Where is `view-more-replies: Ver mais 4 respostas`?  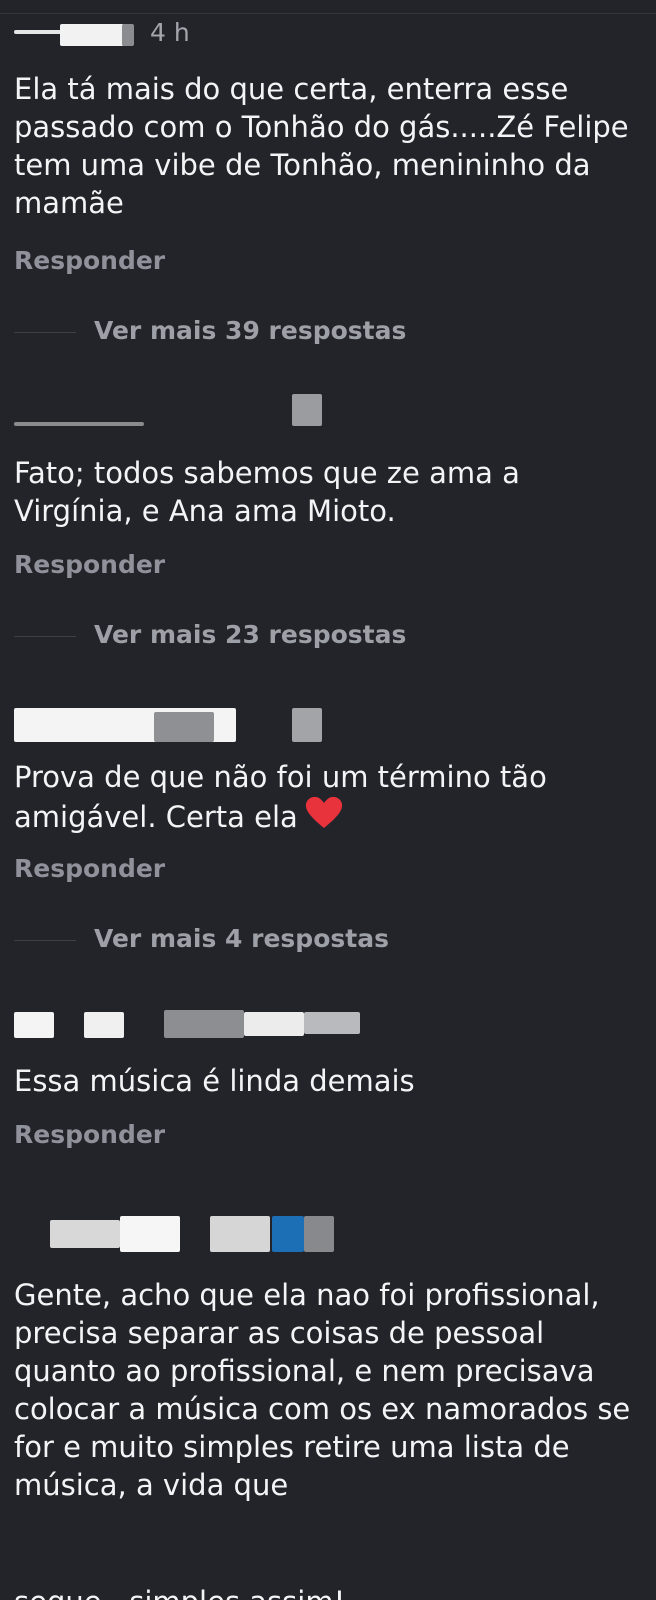
view-more-replies: Ver mais 4 respostas is located at coordinates (324, 939).